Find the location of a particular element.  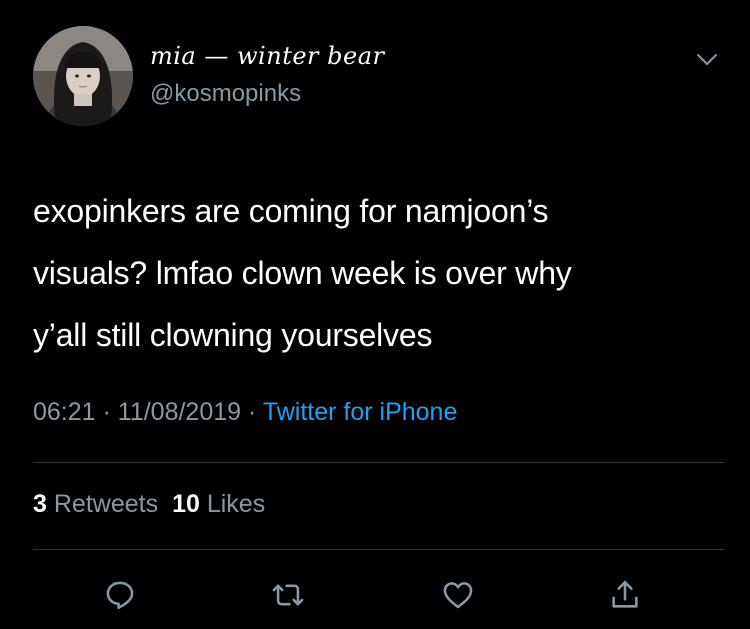

avatar-image is located at coordinates (83, 76).